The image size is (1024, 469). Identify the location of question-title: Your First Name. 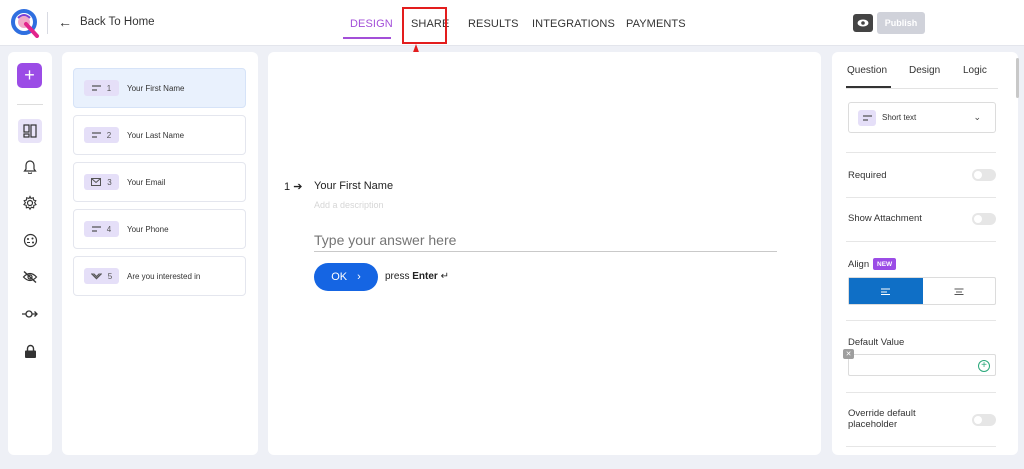
(353, 186).